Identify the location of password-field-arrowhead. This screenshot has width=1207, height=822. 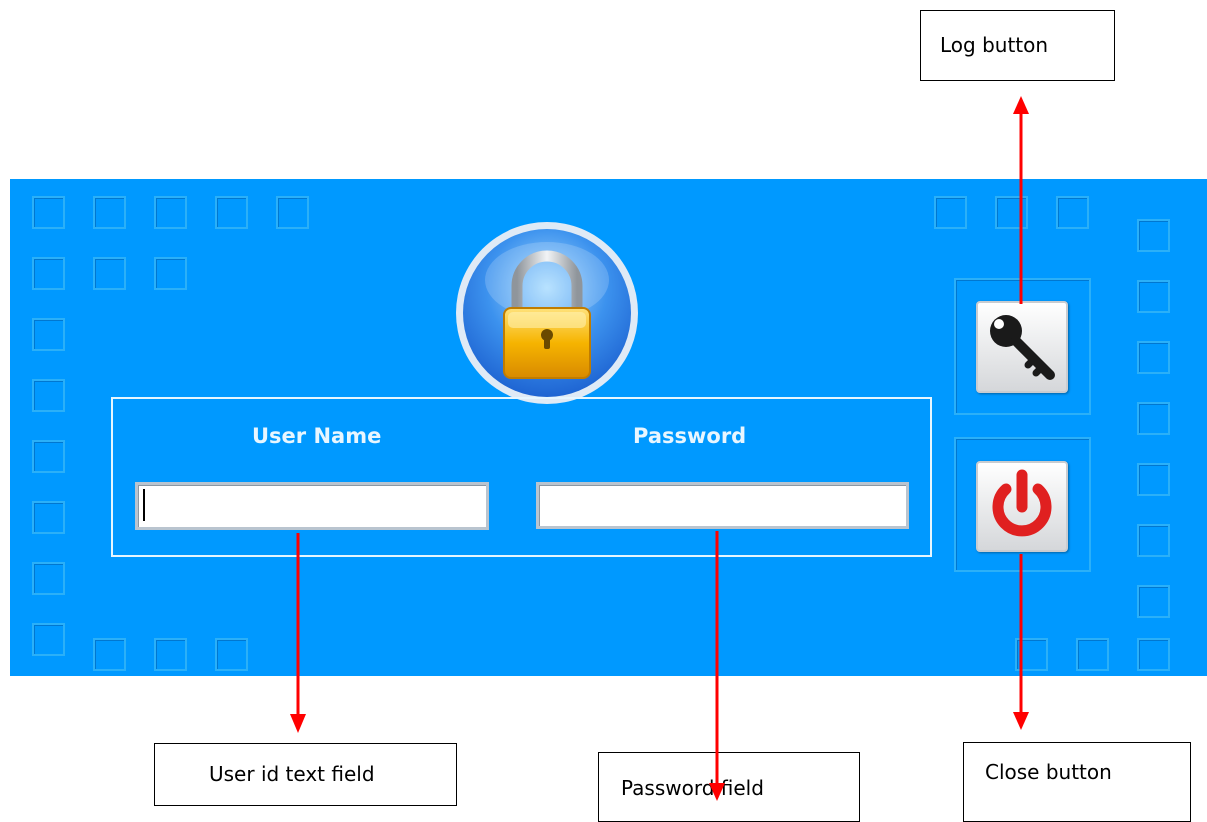
(717, 792).